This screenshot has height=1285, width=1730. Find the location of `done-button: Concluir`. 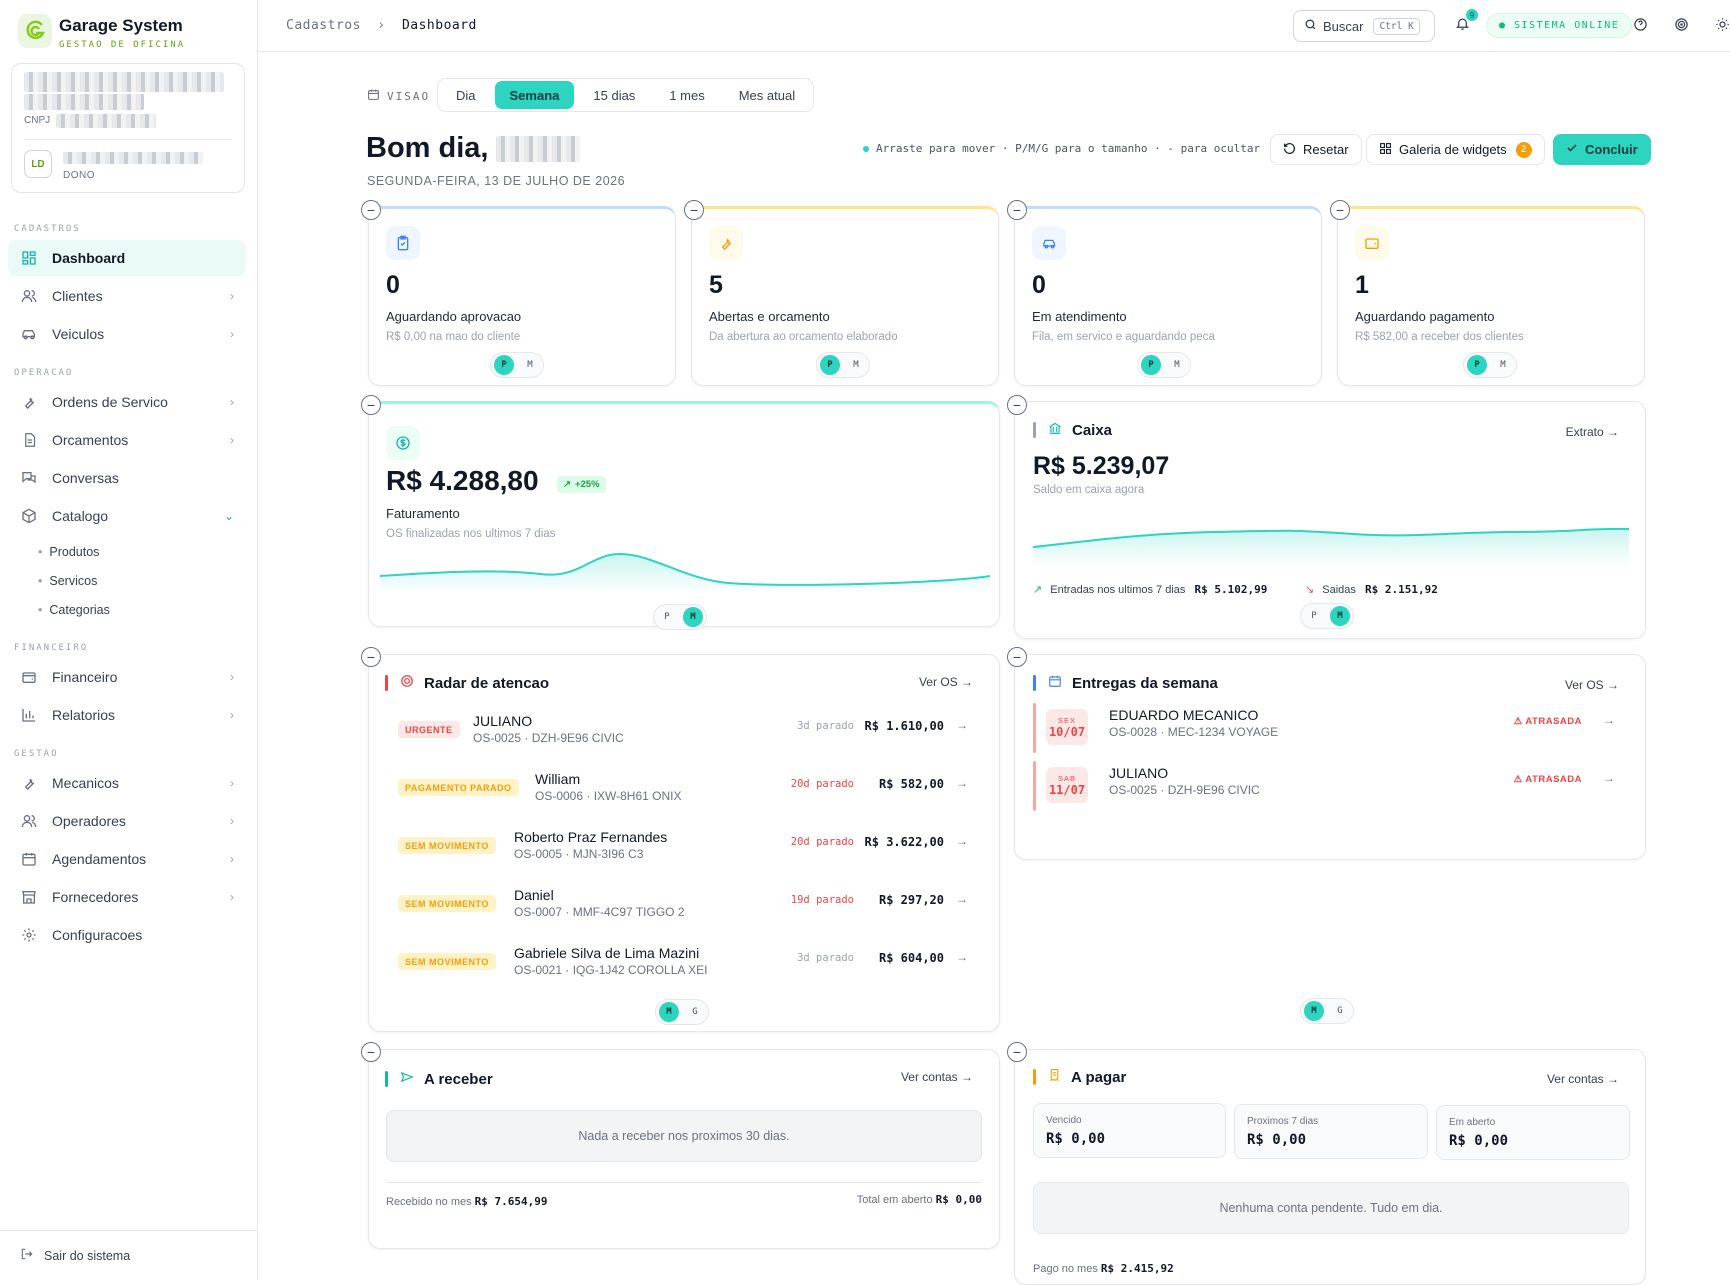

done-button: Concluir is located at coordinates (1602, 149).